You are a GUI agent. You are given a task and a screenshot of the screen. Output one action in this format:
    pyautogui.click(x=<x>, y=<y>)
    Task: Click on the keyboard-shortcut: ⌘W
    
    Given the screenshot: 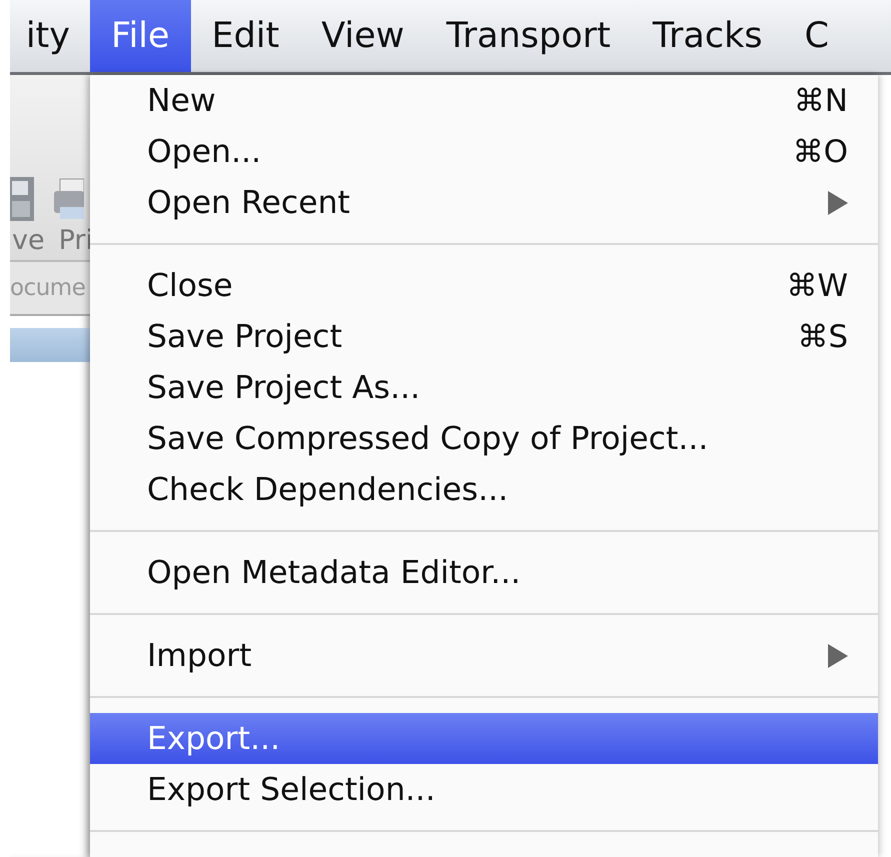 What is the action you would take?
    pyautogui.click(x=817, y=286)
    